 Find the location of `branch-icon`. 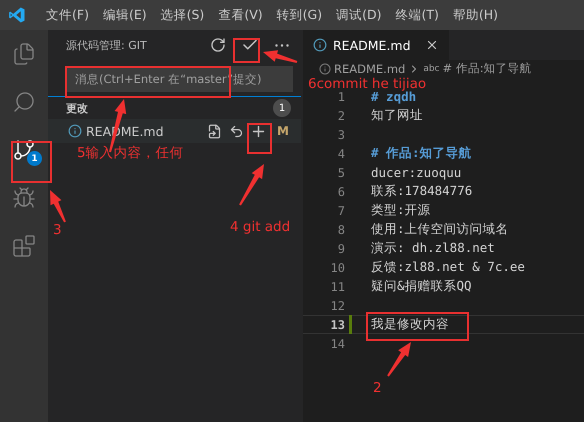

branch-icon is located at coordinates (24, 150).